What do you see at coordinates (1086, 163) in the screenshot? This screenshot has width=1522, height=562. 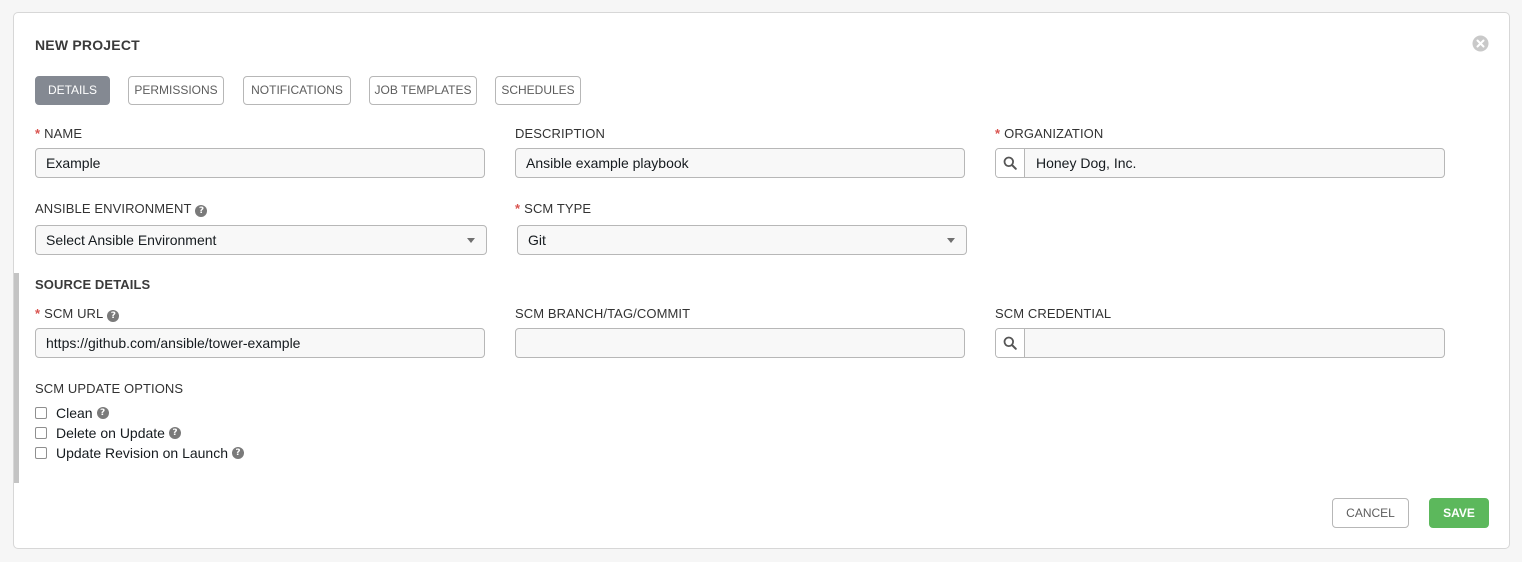 I see `organization-value: Honey Dog, Inc.` at bounding box center [1086, 163].